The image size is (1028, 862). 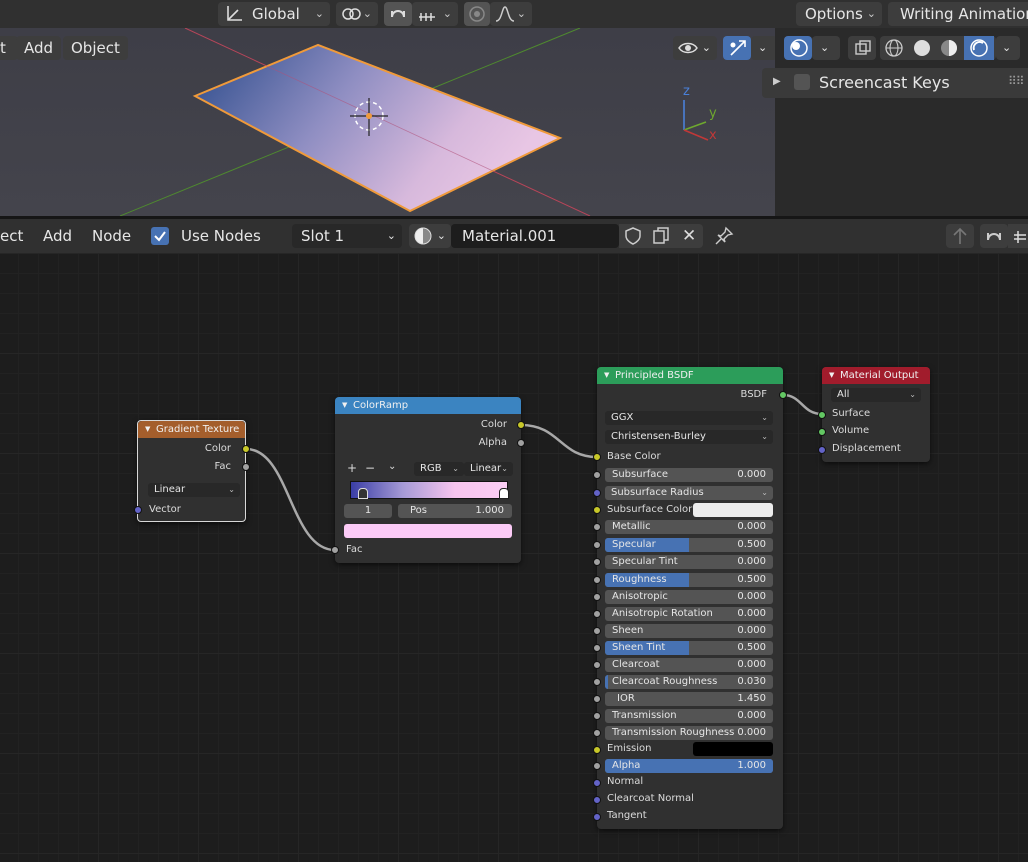 What do you see at coordinates (95, 48) in the screenshot?
I see `object-menu: Object` at bounding box center [95, 48].